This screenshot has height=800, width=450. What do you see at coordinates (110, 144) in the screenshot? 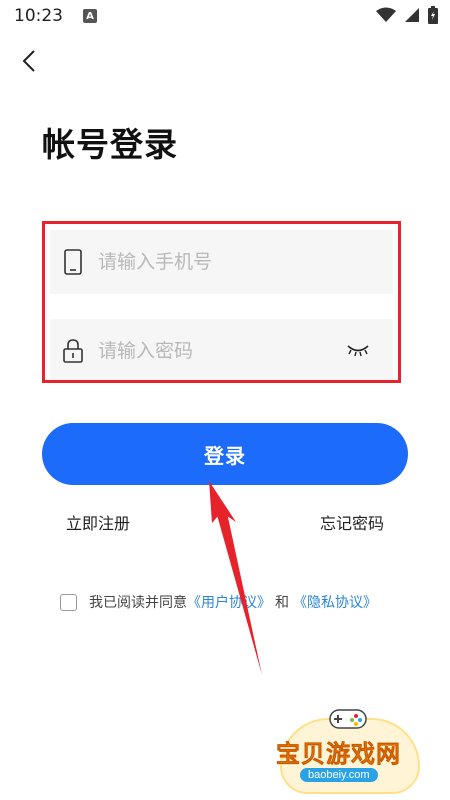
I see `page-title: 帐号登录` at bounding box center [110, 144].